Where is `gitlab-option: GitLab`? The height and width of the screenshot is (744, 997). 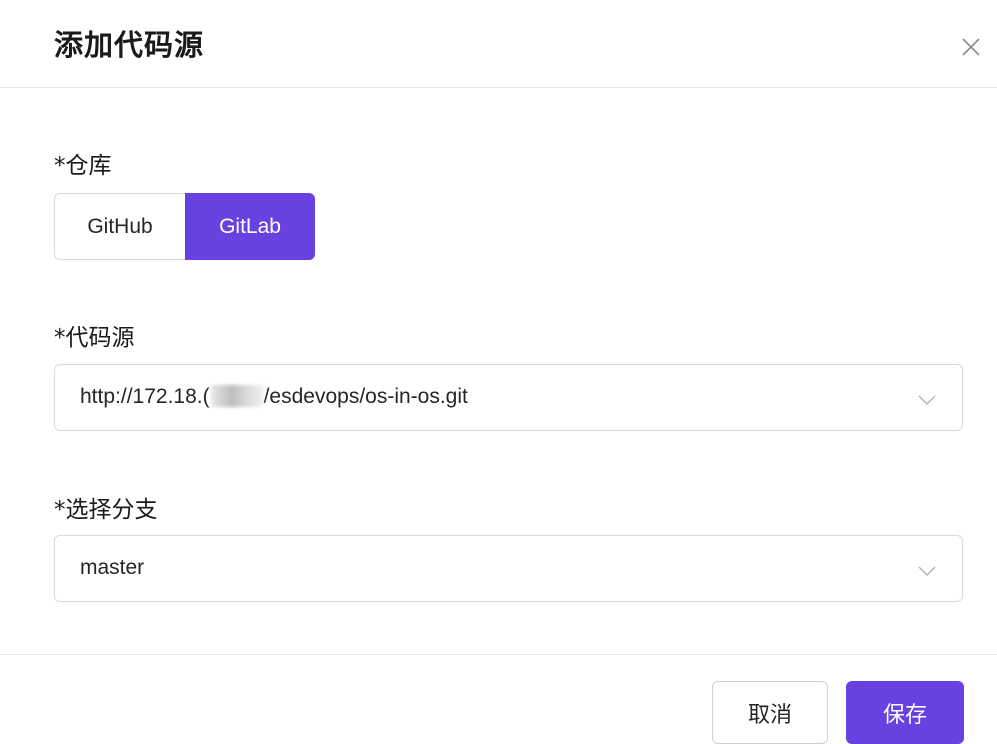
gitlab-option: GitLab is located at coordinates (250, 226).